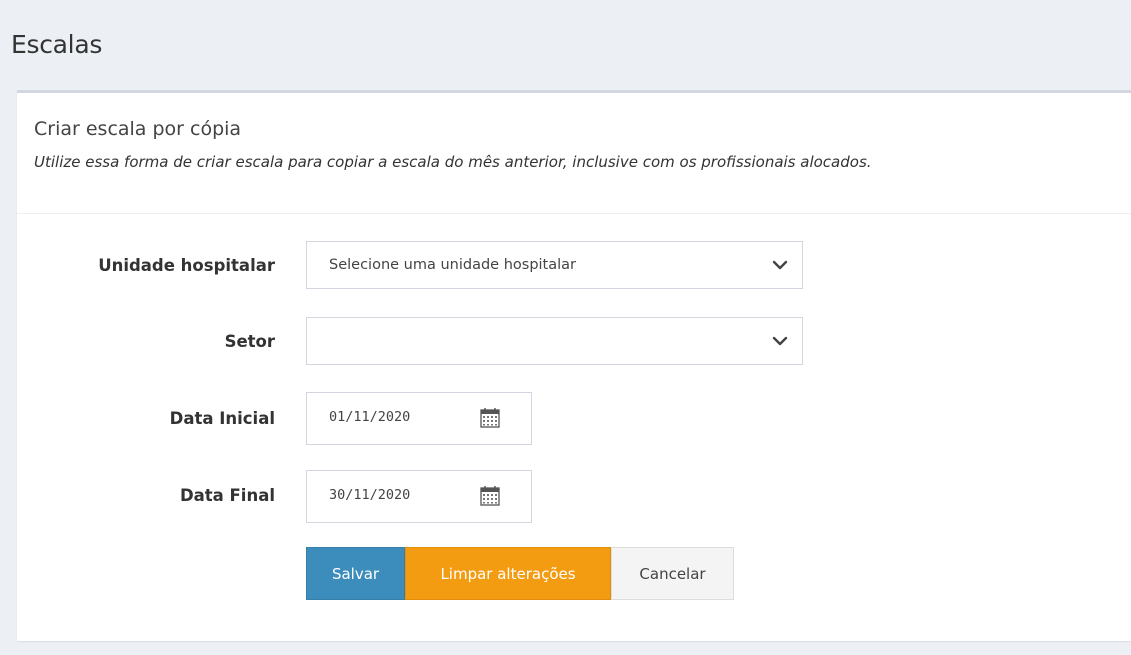 Image resolution: width=1131 pixels, height=655 pixels. I want to click on data-final-label: Data Final, so click(227, 495).